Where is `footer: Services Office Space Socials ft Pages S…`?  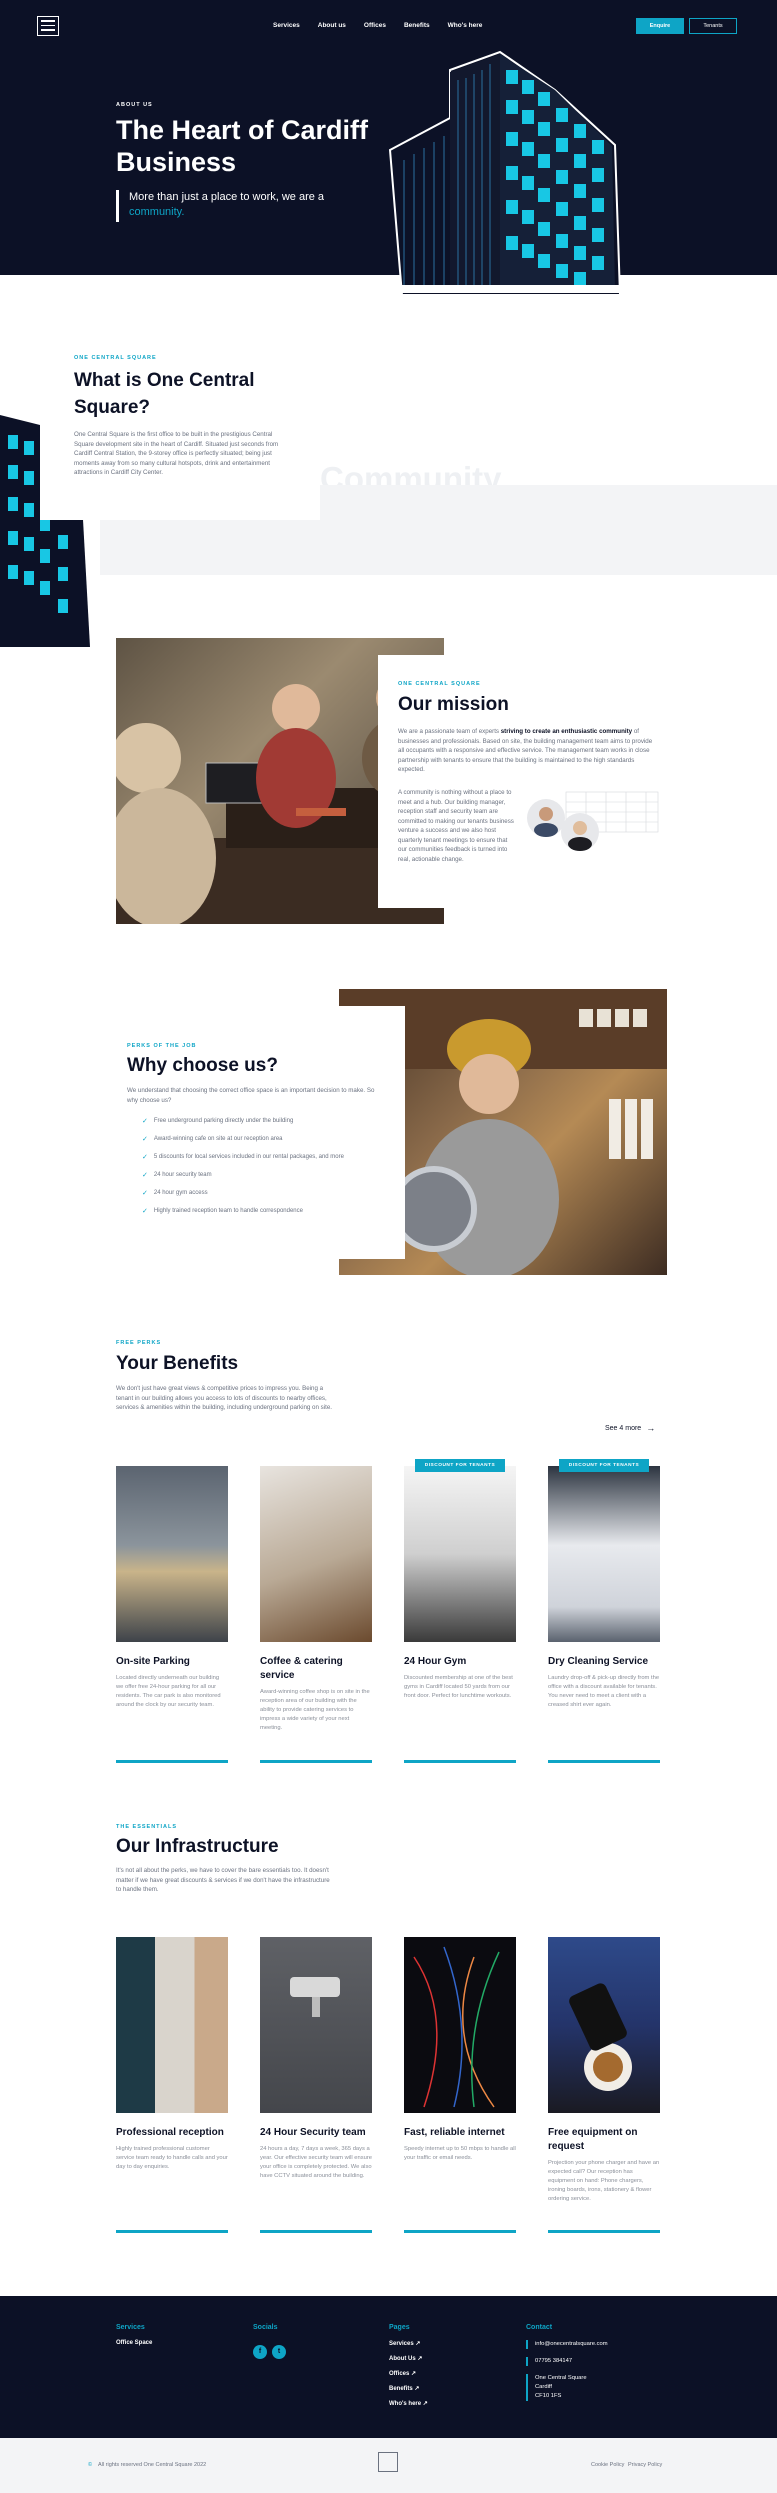
footer: Services Office Space Socials ft Pages S… is located at coordinates (388, 2367).